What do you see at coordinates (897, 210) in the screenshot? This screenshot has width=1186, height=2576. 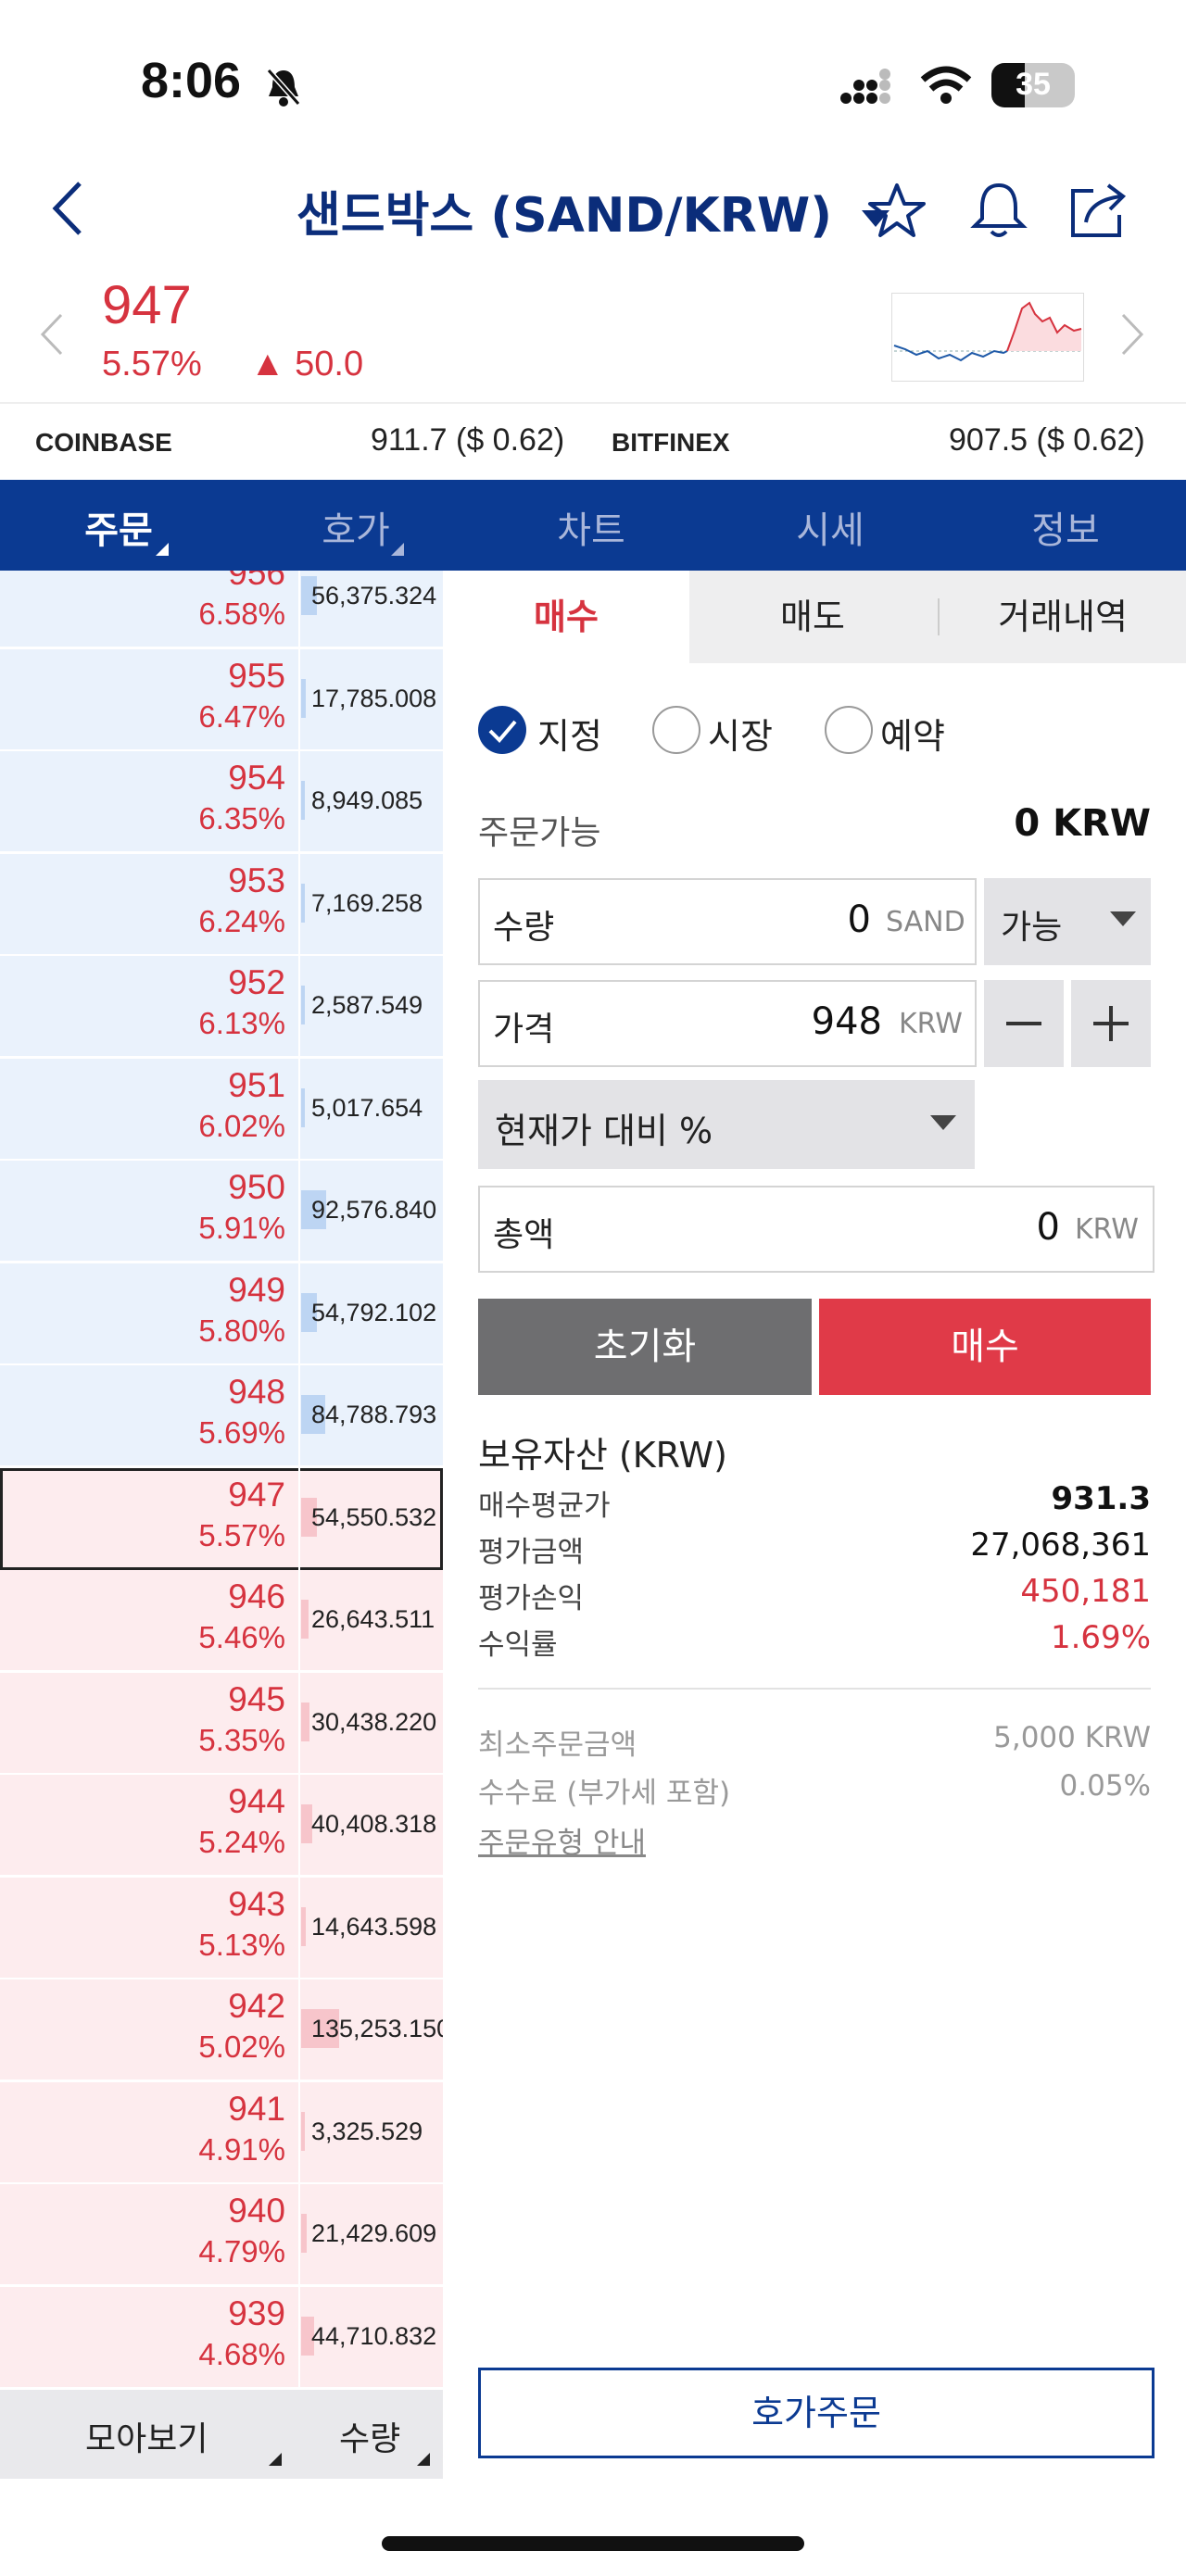 I see `favorite-star-icon` at bounding box center [897, 210].